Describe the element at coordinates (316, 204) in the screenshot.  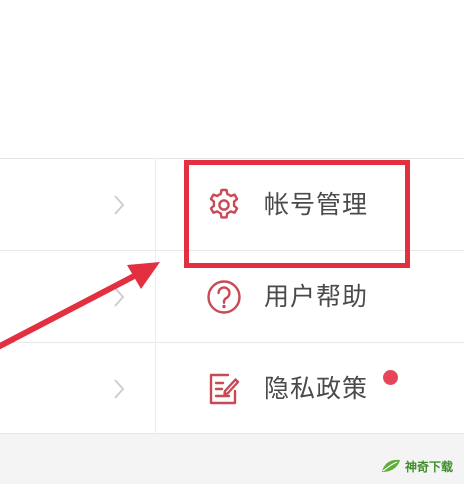
I see `menu-item-label: 帐号管理` at that location.